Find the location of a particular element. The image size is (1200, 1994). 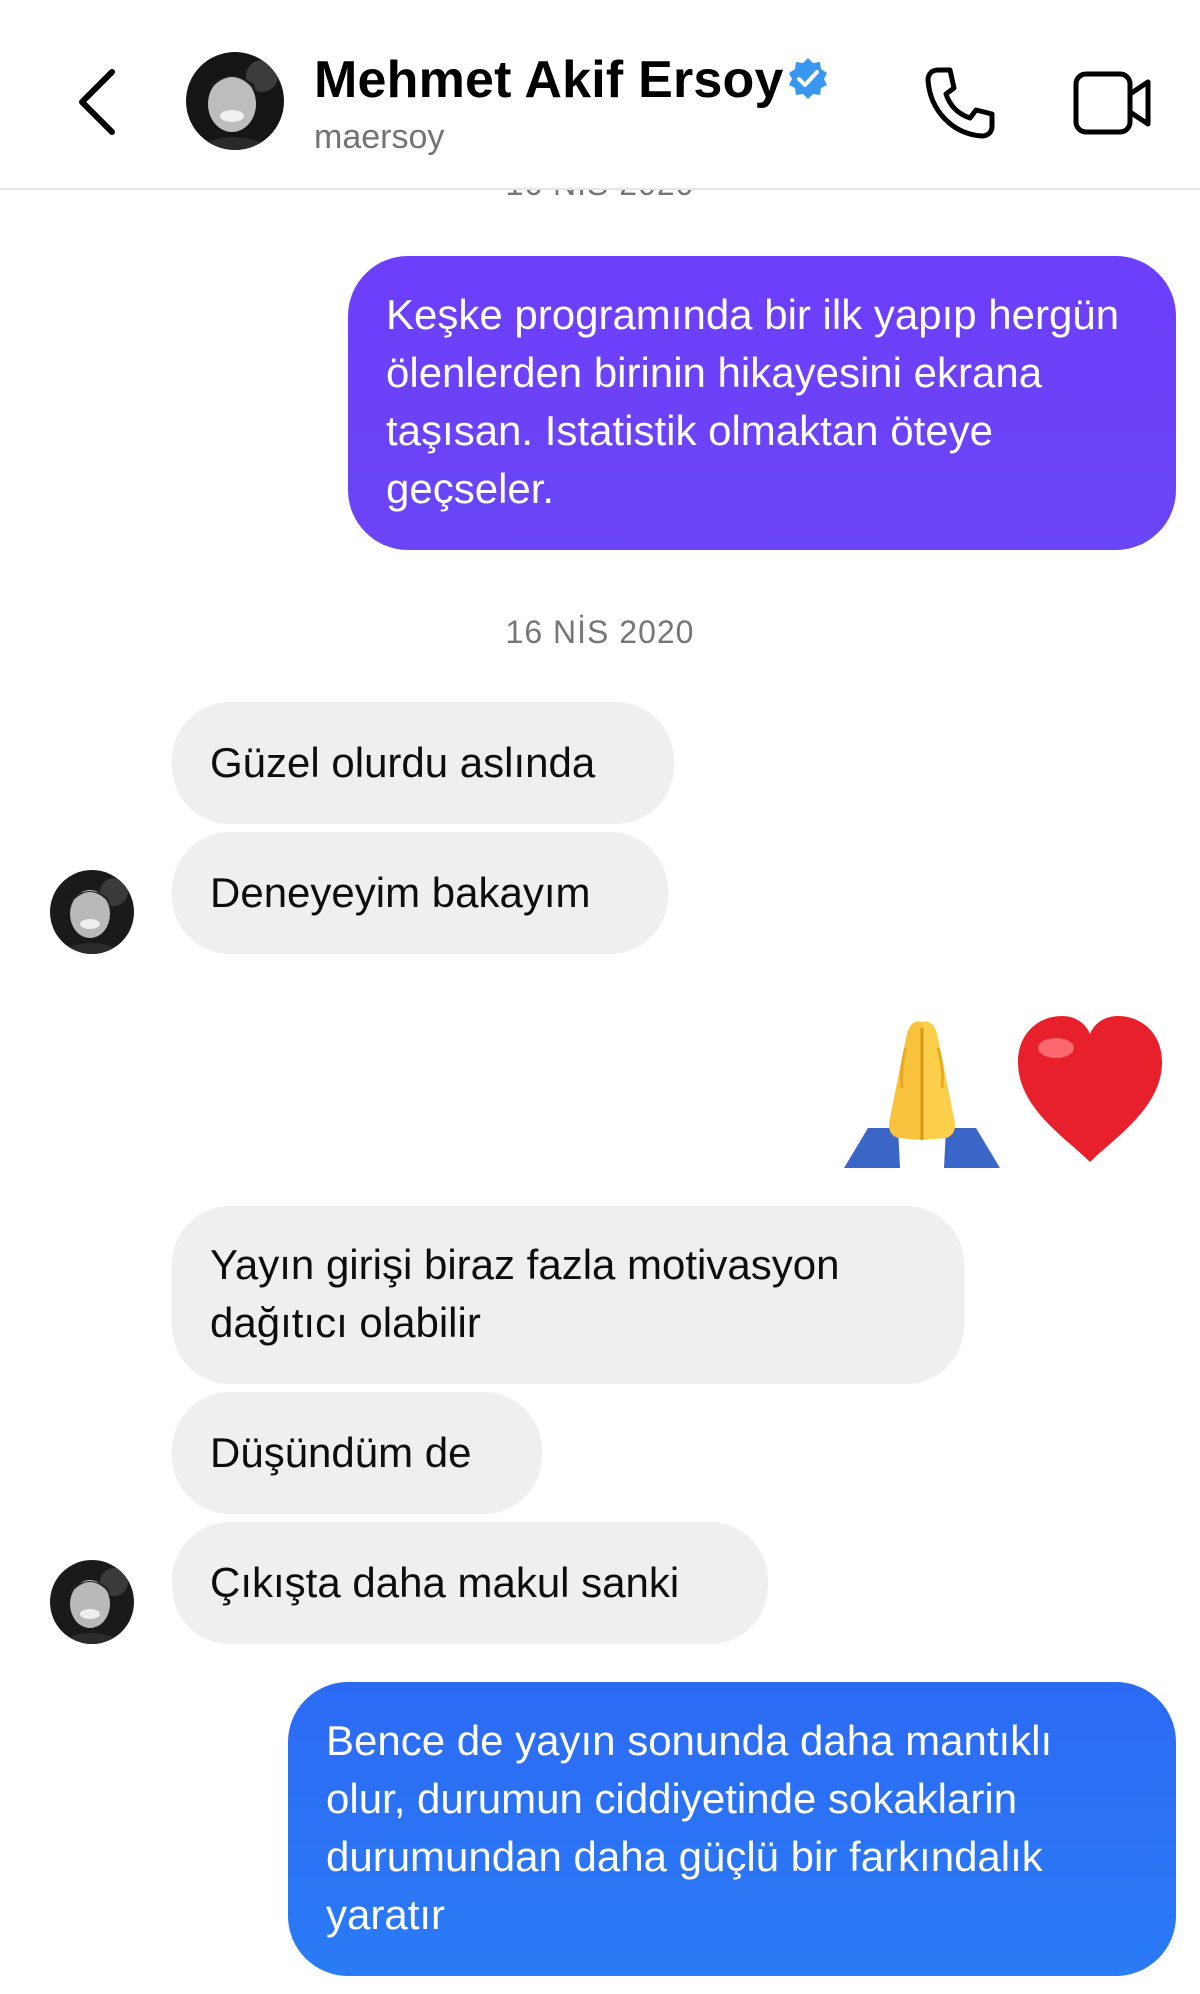

phone-icon is located at coordinates (960, 103).